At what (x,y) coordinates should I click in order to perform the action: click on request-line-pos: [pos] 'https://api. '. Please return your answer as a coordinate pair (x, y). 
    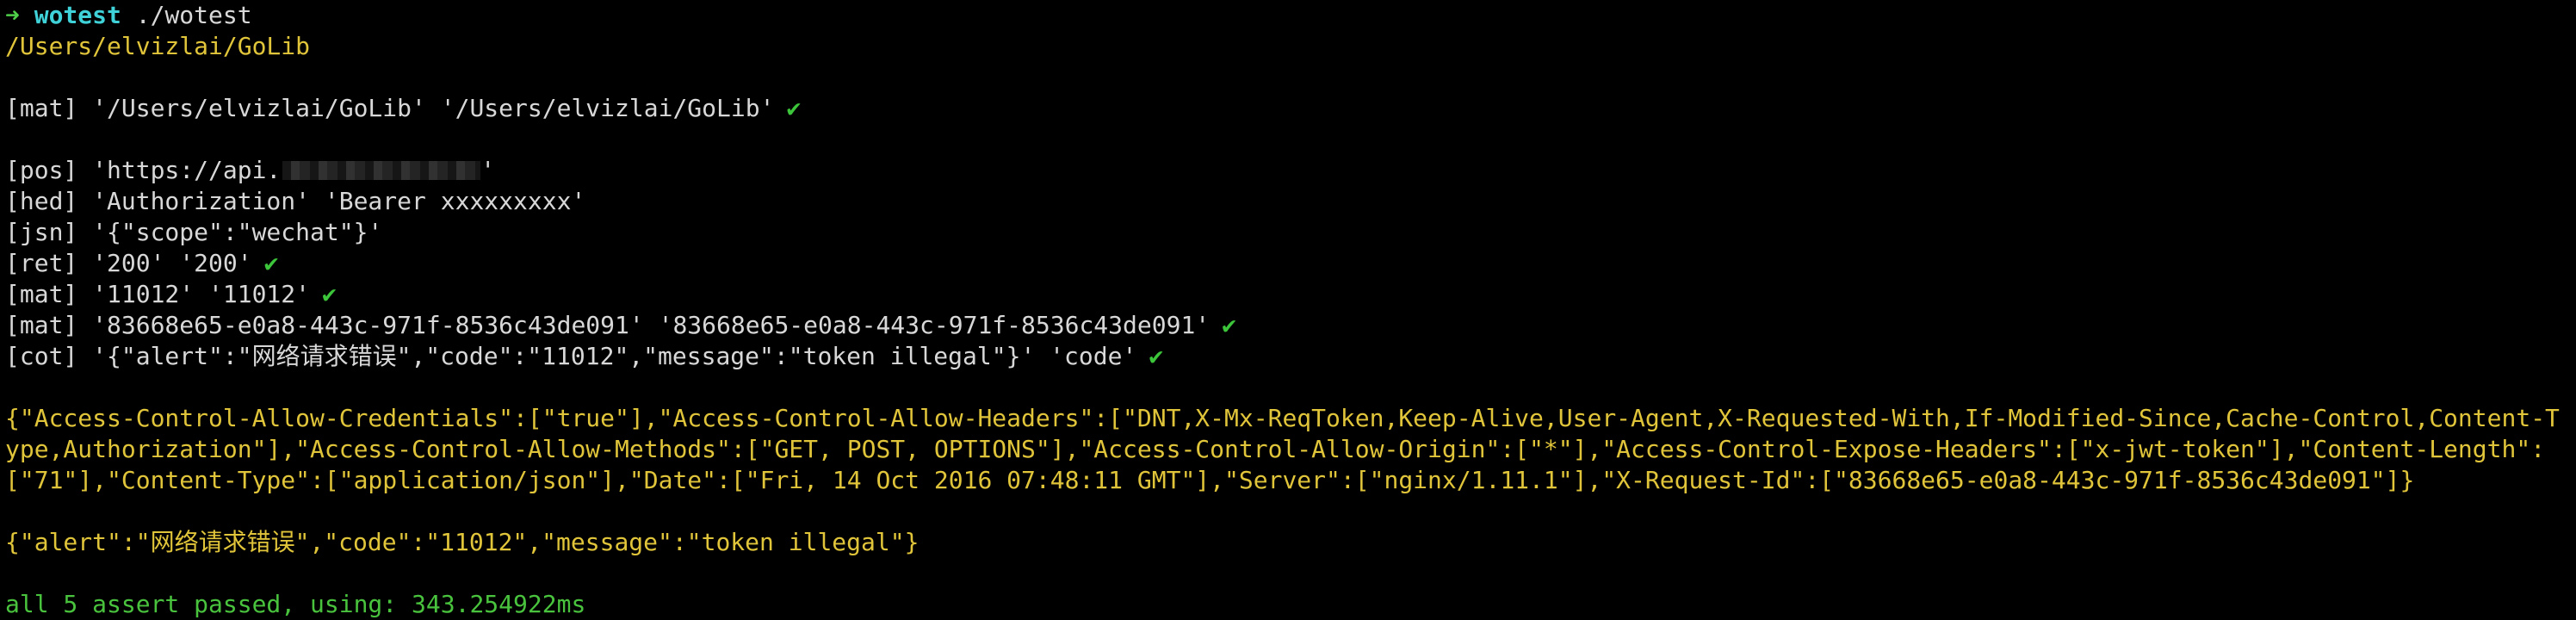
    Looking at the image, I should click on (1290, 170).